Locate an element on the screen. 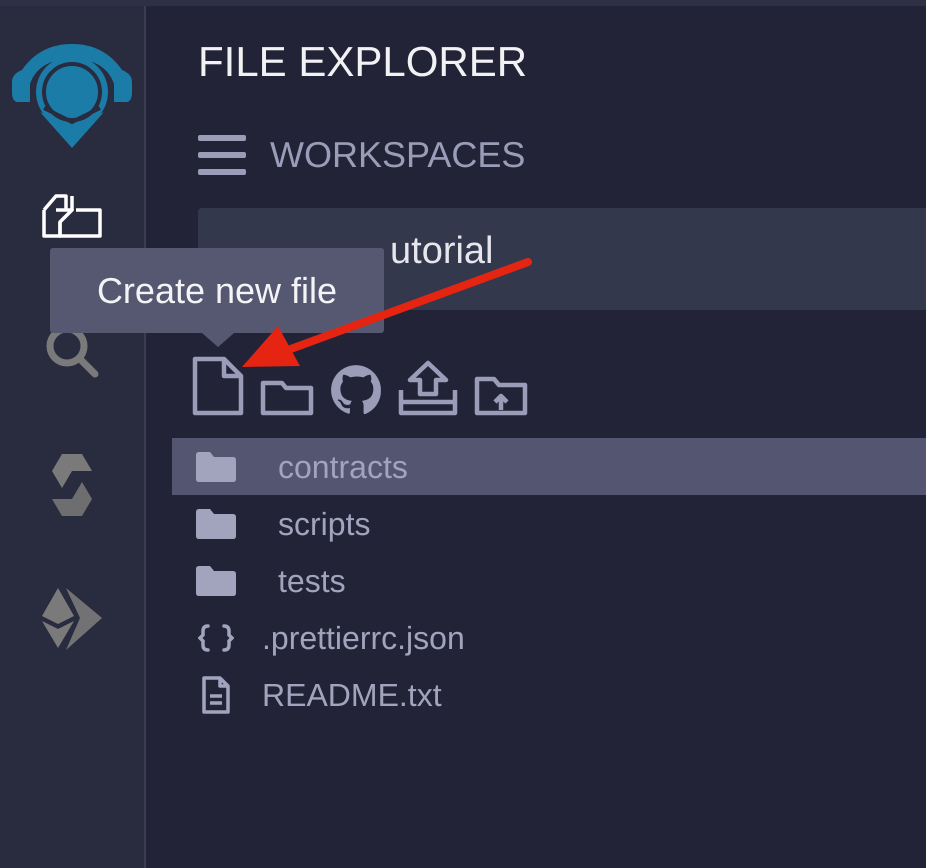  tree-item: README.txt is located at coordinates (549, 694).